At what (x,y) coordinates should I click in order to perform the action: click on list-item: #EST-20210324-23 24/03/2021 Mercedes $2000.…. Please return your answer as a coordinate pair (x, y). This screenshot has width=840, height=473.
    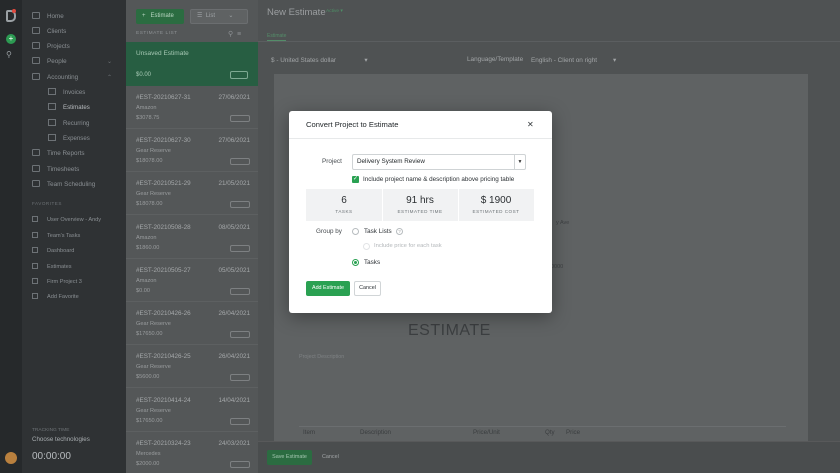
    Looking at the image, I should click on (192, 452).